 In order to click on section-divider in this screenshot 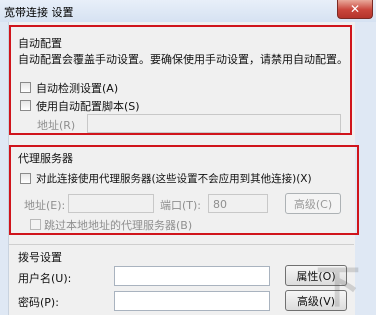, I will do `click(181, 244)`.